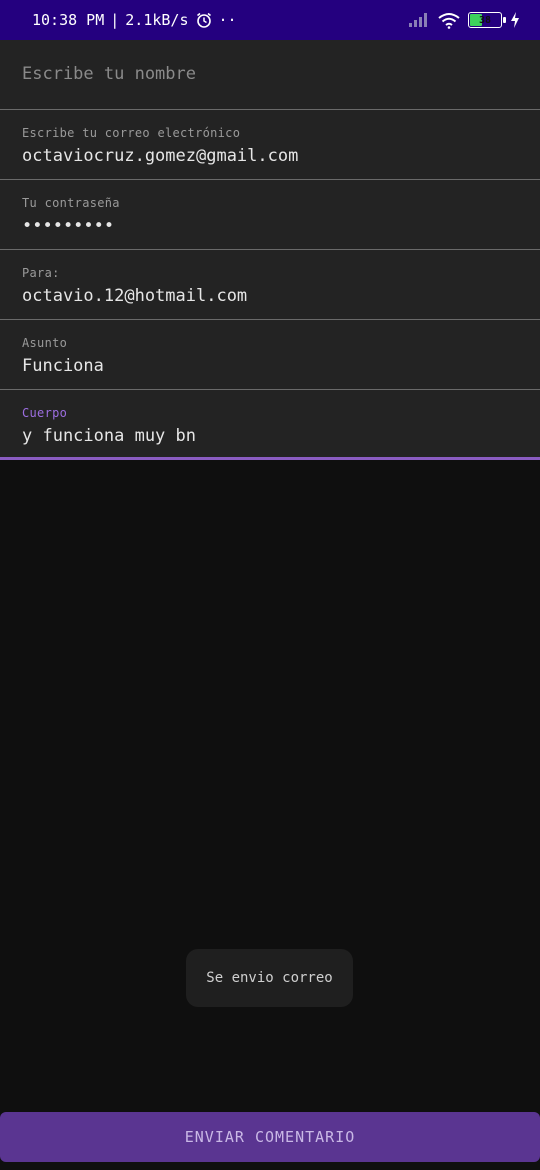 Image resolution: width=540 pixels, height=1170 pixels. What do you see at coordinates (68, 20) in the screenshot?
I see `status-time: 10:38 PM` at bounding box center [68, 20].